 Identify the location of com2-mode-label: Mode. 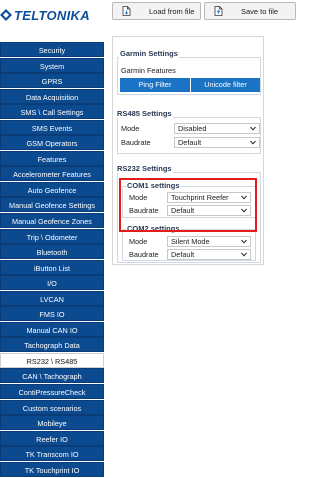
(138, 241).